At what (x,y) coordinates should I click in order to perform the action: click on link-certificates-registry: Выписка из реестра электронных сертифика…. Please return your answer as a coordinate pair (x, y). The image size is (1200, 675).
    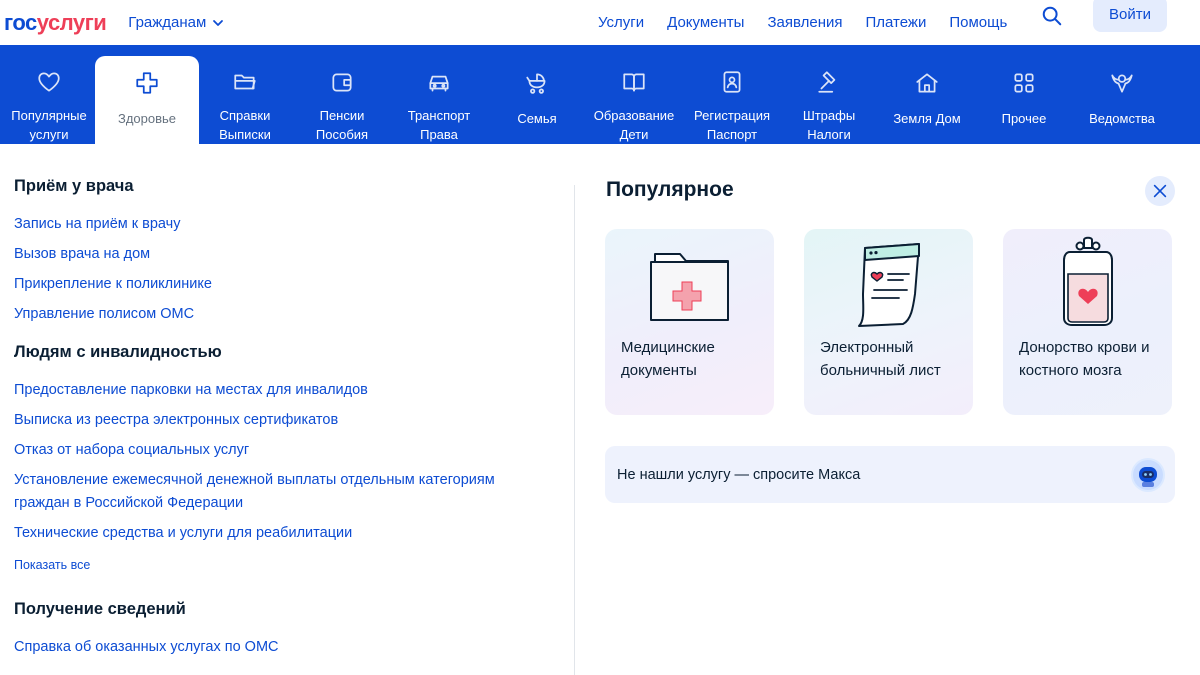
    Looking at the image, I should click on (284, 420).